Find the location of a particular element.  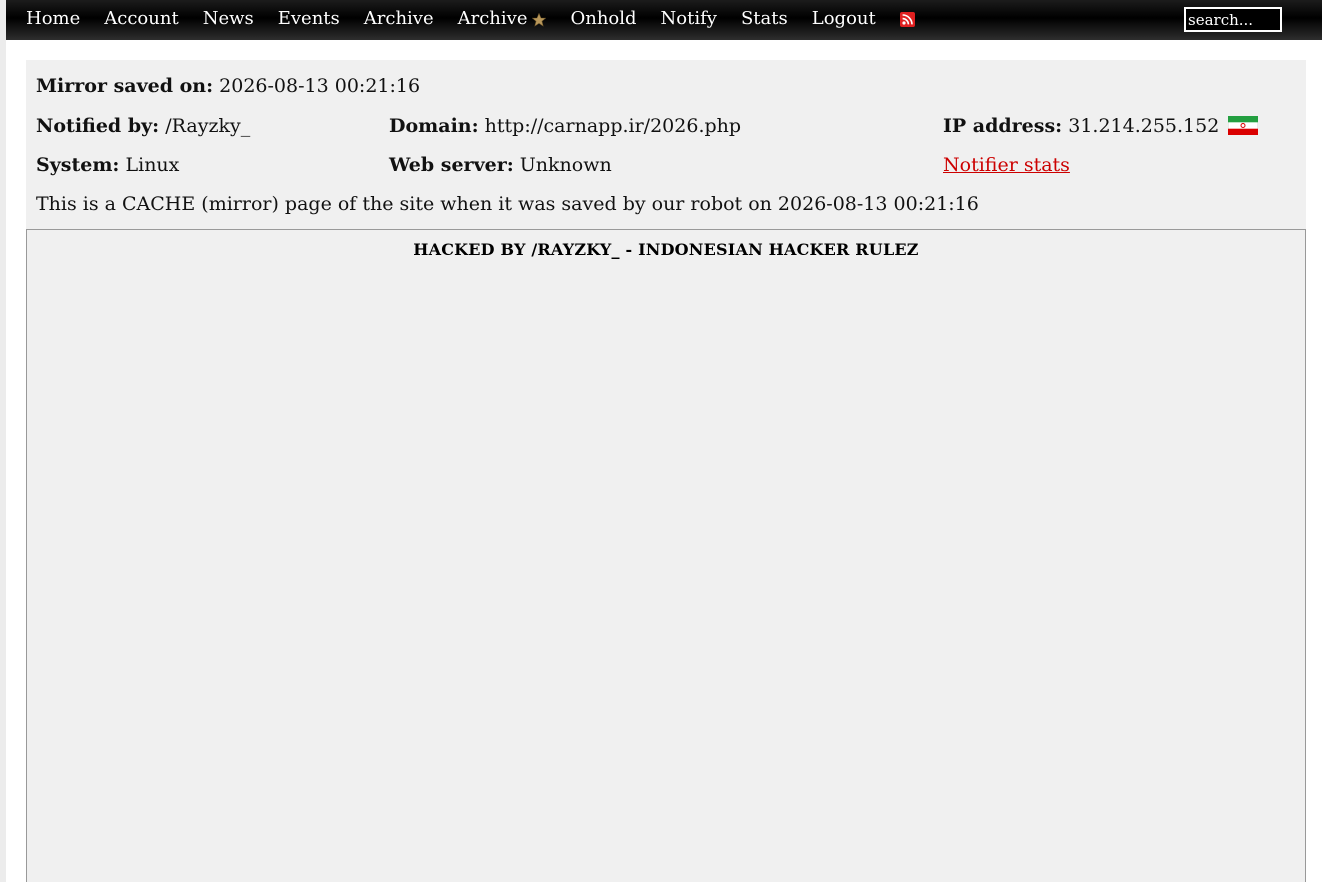

mirror-saved-value: 2026-08-13 00:21:16 is located at coordinates (320, 86).